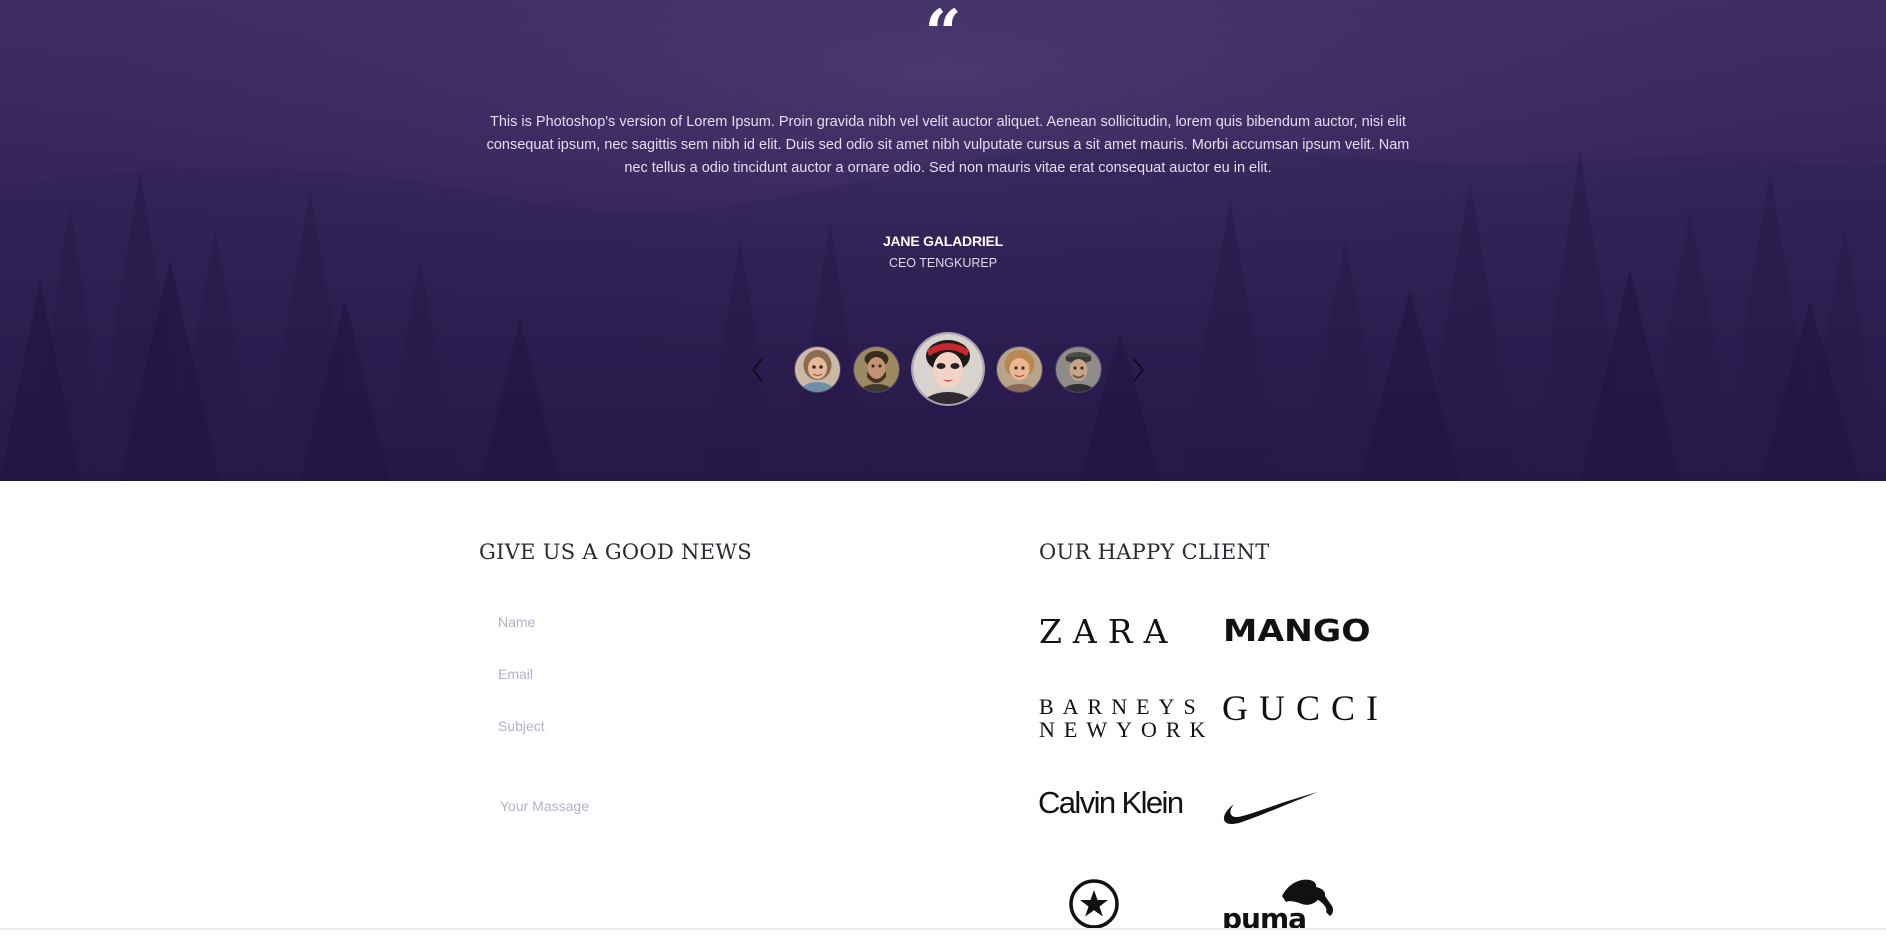 The image size is (1886, 935). I want to click on contact-heading: GIVE US A GOOD NEWS, so click(615, 552).